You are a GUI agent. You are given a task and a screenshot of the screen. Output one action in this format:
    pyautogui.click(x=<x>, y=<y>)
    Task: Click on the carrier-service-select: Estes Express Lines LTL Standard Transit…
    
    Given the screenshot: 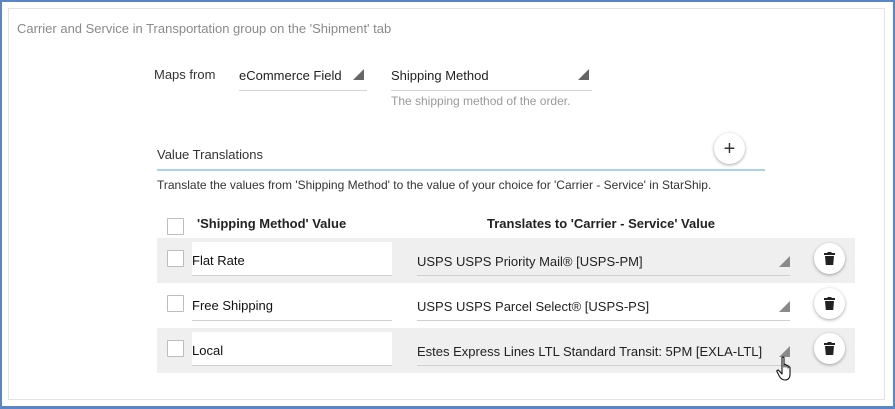 What is the action you would take?
    pyautogui.click(x=603, y=351)
    